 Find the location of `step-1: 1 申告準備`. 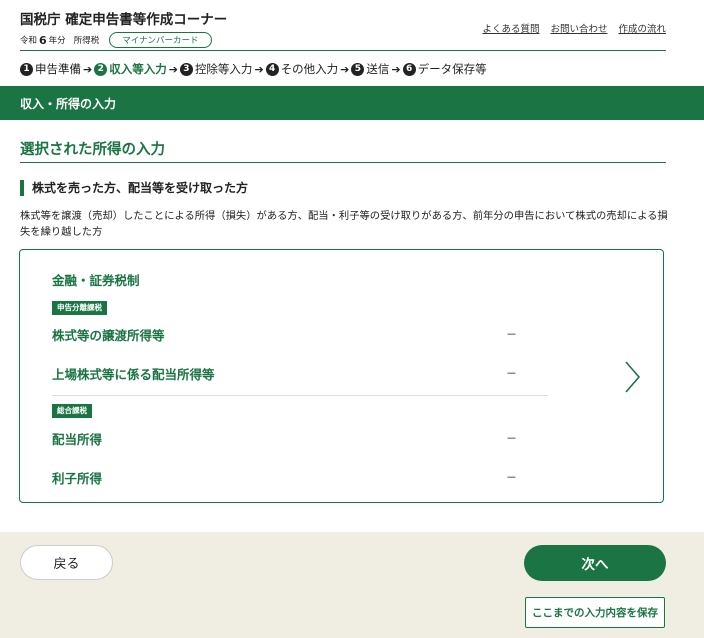

step-1: 1 申告準備 is located at coordinates (50, 69).